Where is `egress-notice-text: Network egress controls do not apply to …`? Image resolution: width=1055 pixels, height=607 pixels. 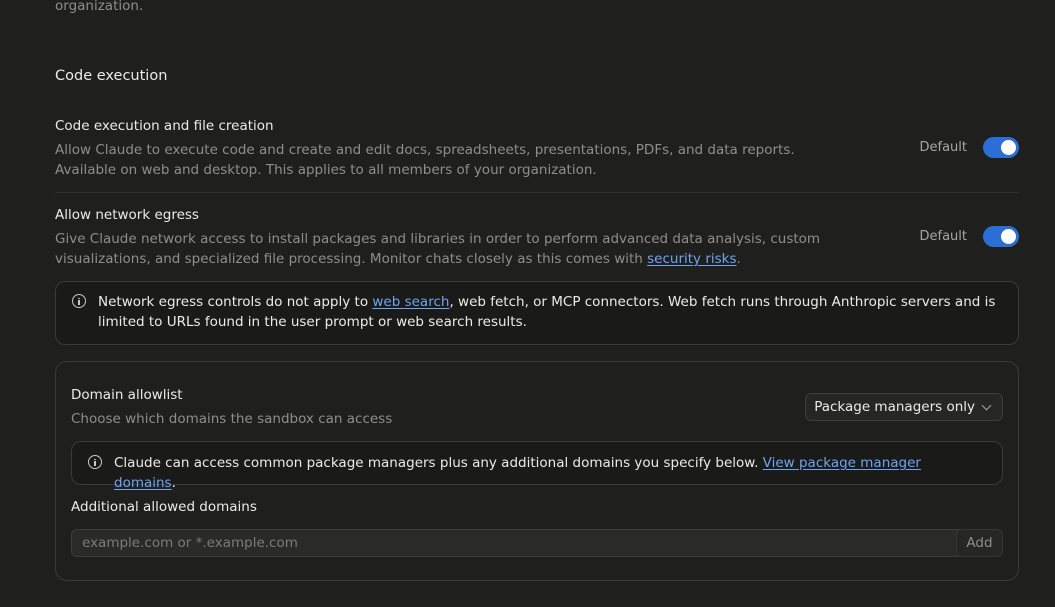
egress-notice-text: Network egress controls do not apply to … is located at coordinates (550, 312).